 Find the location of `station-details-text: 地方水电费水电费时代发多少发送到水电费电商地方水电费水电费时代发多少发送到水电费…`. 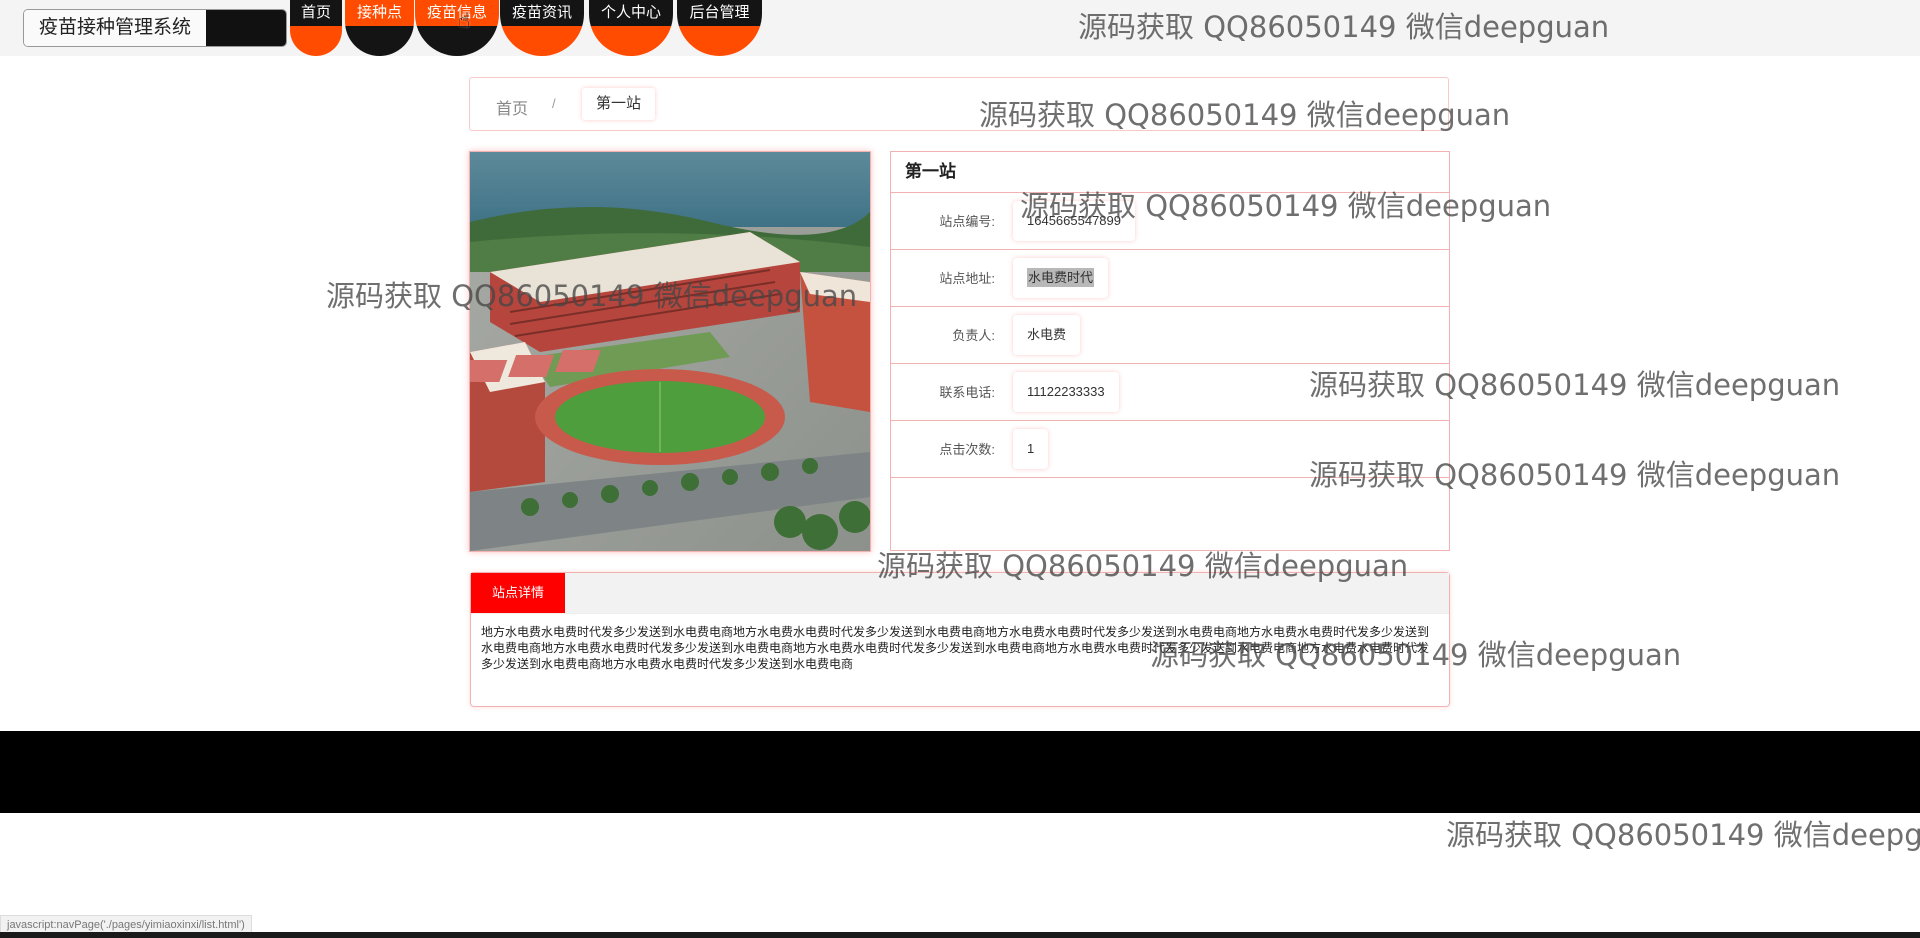

station-details-text: 地方水电费水电费时代发多少发送到水电费电商地方水电费水电费时代发多少发送到水电费… is located at coordinates (955, 648).